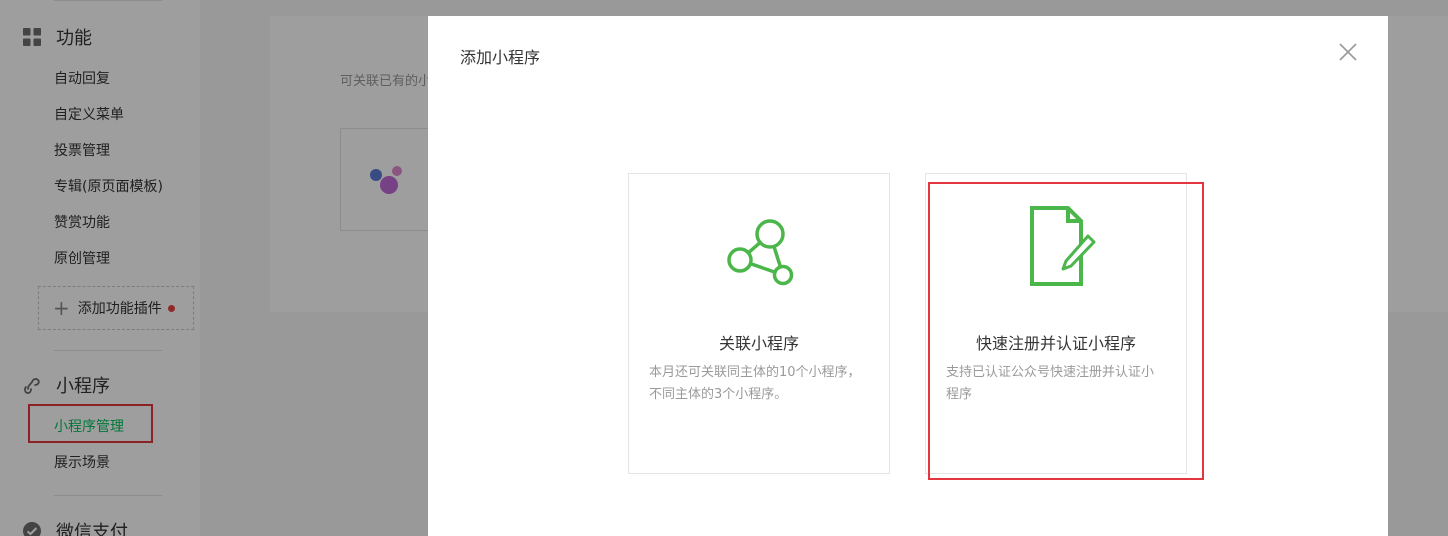 Image resolution: width=1448 pixels, height=536 pixels. Describe the element at coordinates (1066, 331) in the screenshot. I see `highlight-box` at that location.